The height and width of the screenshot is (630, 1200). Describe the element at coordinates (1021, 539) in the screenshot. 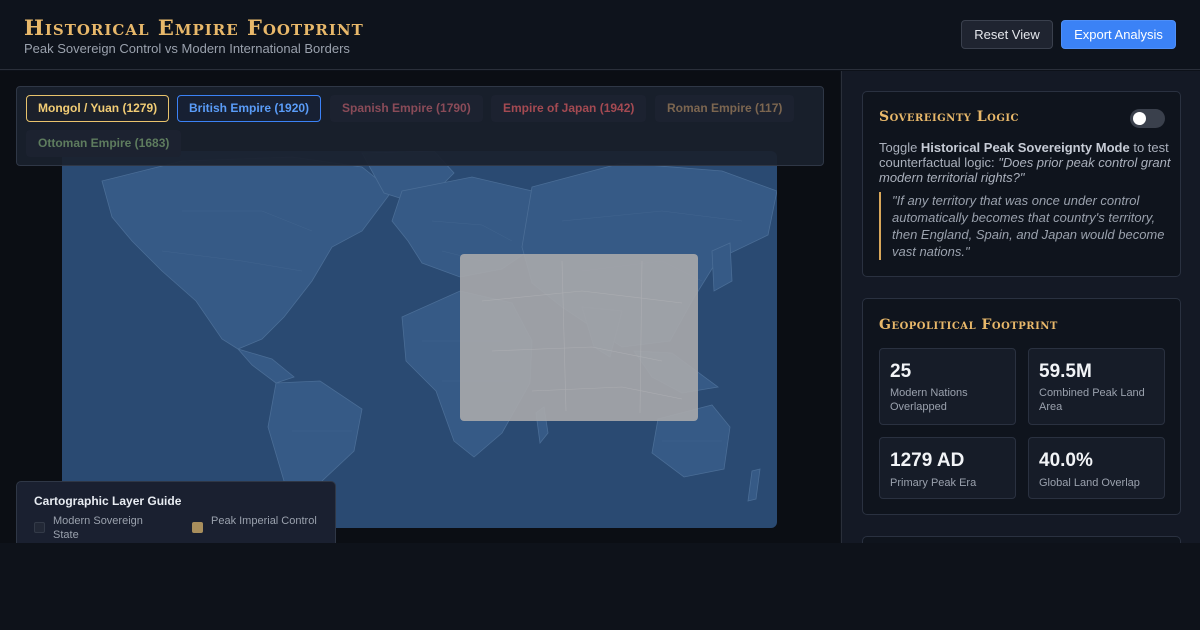

I see `next-card` at that location.